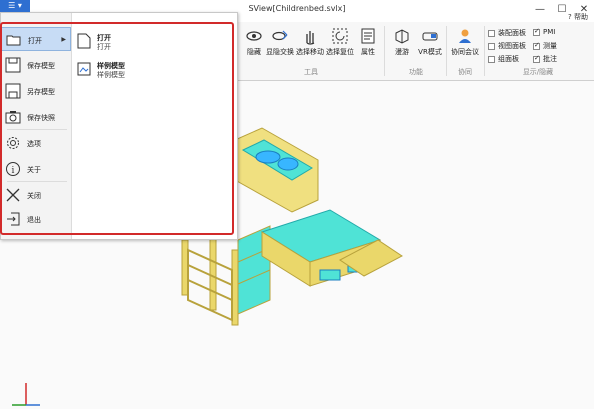 The image size is (594, 409). Describe the element at coordinates (26, 394) in the screenshot. I see `axis-triad` at that location.